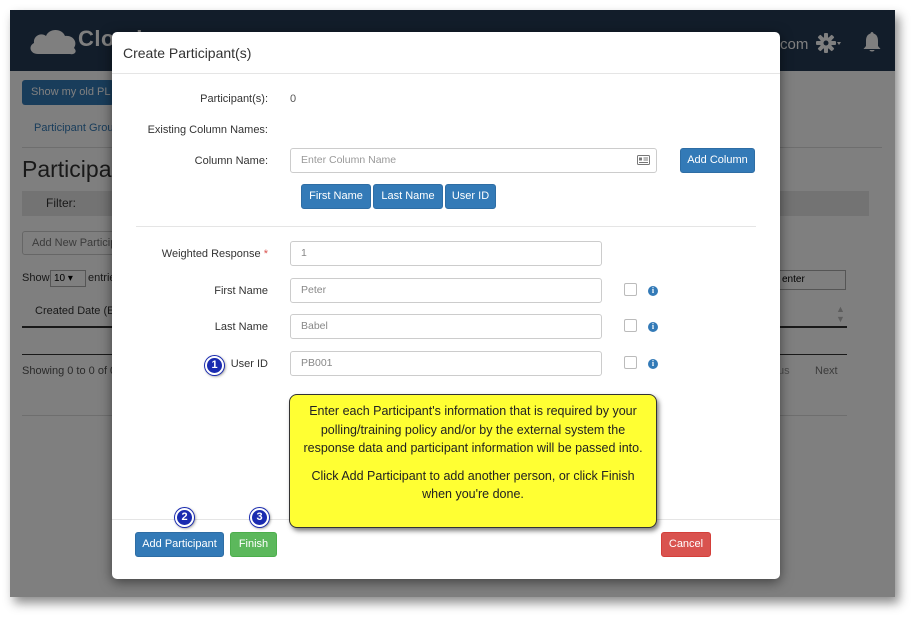 This screenshot has width=920, height=622. What do you see at coordinates (187, 53) in the screenshot?
I see `modal-title: Create Participant(s)` at bounding box center [187, 53].